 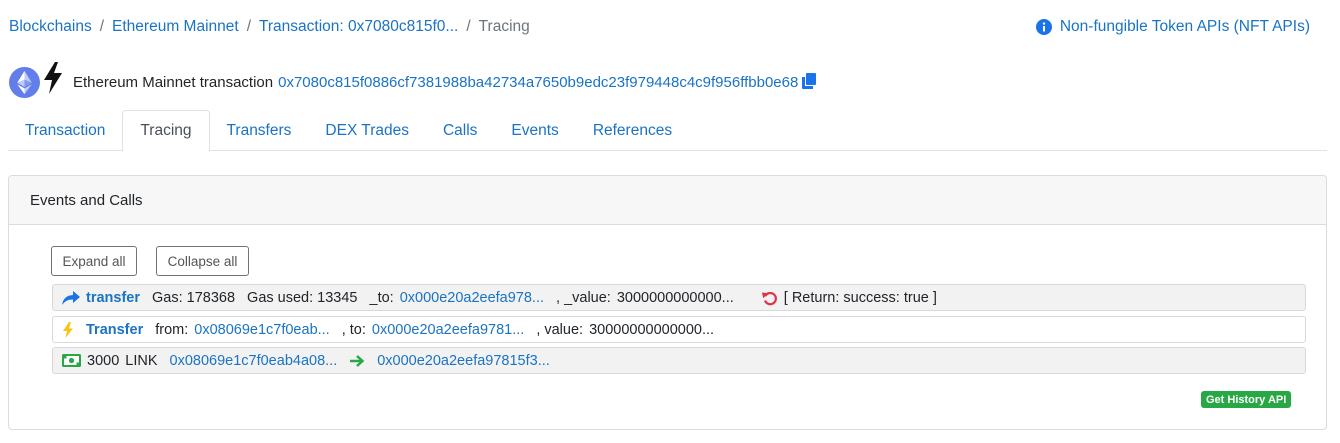 I want to click on ethereum-icon, so click(x=24, y=82).